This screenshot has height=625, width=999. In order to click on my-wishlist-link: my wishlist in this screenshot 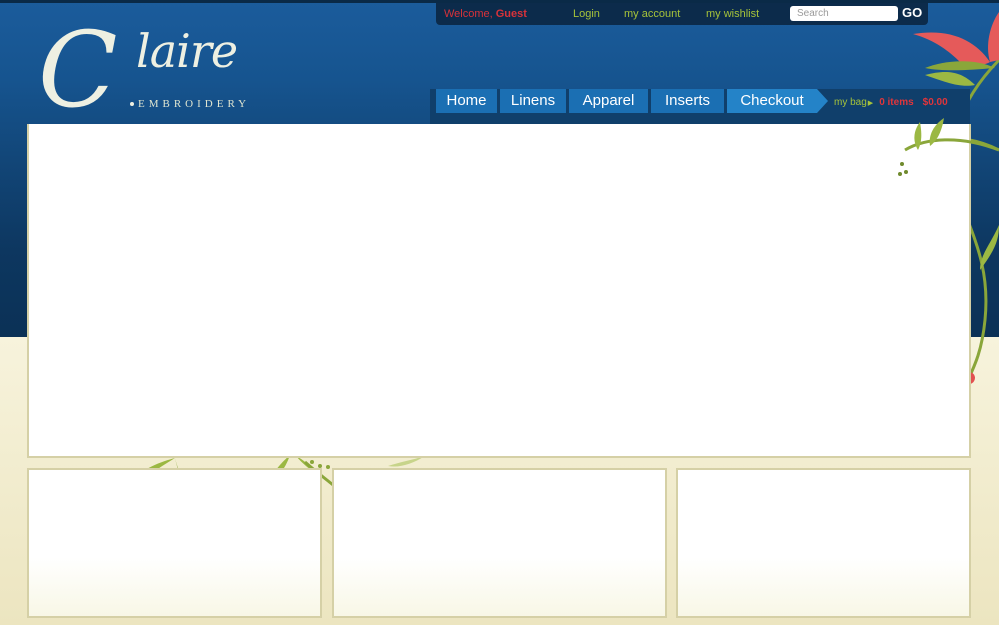, I will do `click(732, 14)`.